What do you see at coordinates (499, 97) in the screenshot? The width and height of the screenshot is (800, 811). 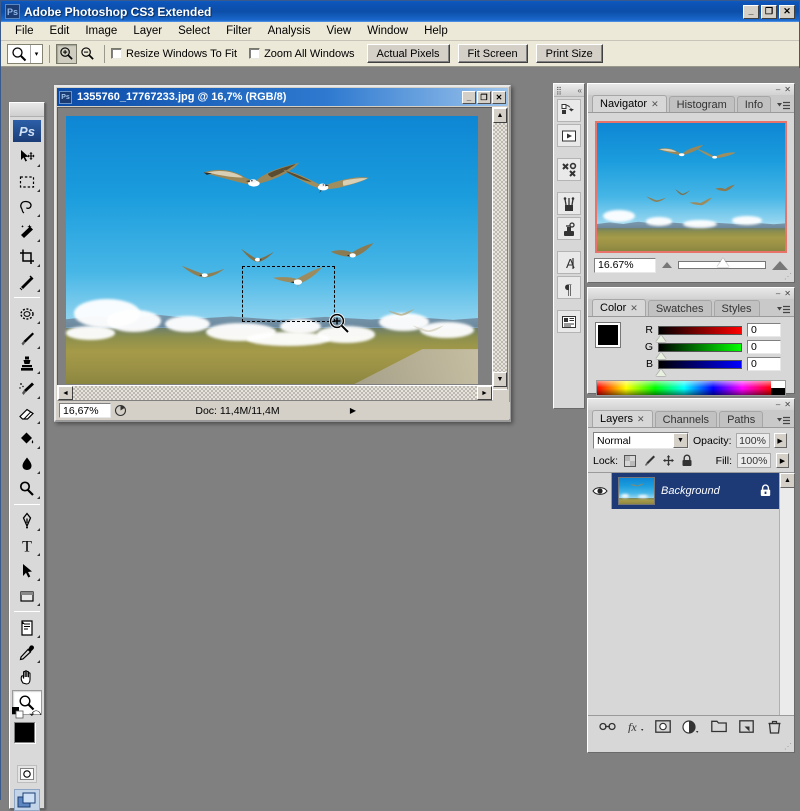 I see `document-close-button: ✕` at bounding box center [499, 97].